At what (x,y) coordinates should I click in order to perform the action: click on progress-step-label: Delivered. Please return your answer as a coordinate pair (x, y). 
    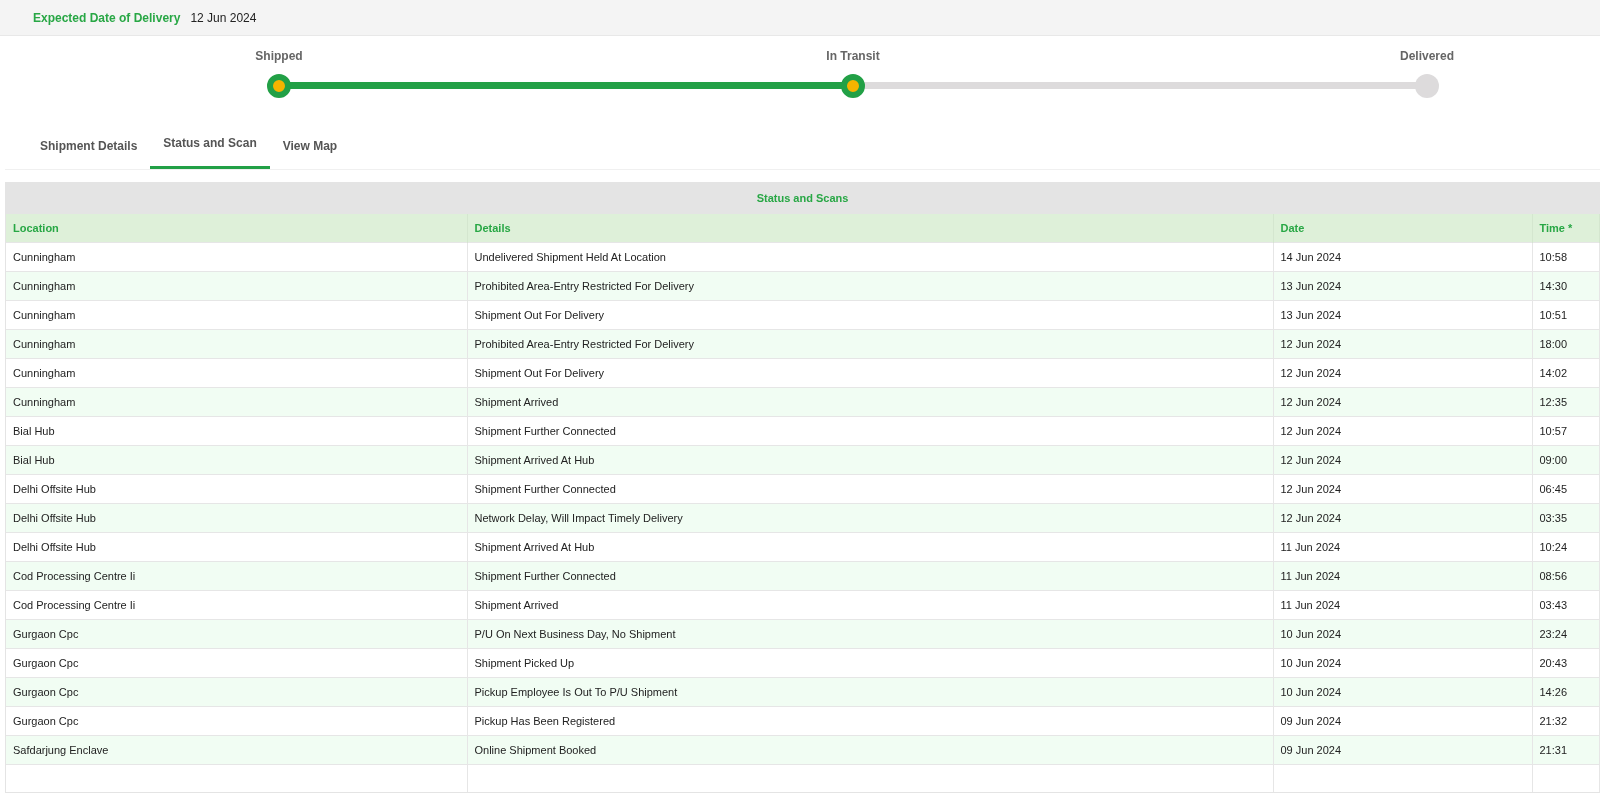
    Looking at the image, I should click on (1427, 56).